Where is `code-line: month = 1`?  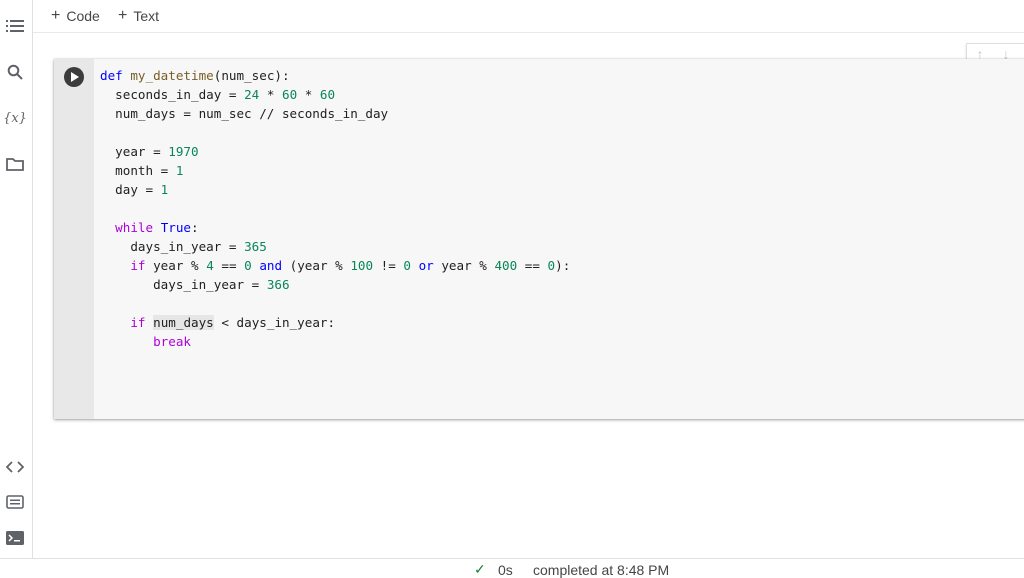
code-line: month = 1 is located at coordinates (142, 170).